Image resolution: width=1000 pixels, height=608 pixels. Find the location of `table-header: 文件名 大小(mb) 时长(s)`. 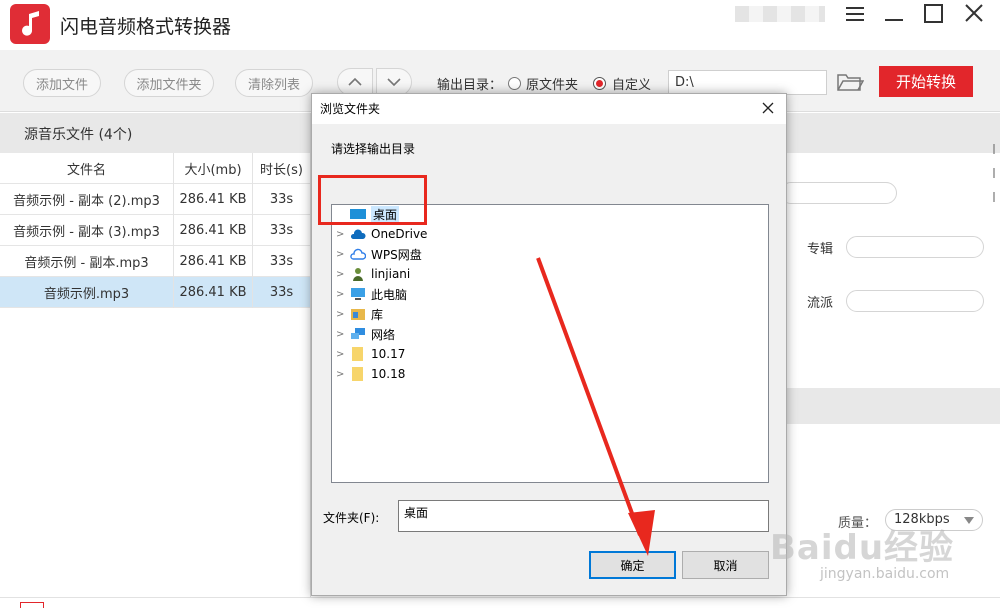

table-header: 文件名 大小(mb) 时长(s) is located at coordinates (155, 168).